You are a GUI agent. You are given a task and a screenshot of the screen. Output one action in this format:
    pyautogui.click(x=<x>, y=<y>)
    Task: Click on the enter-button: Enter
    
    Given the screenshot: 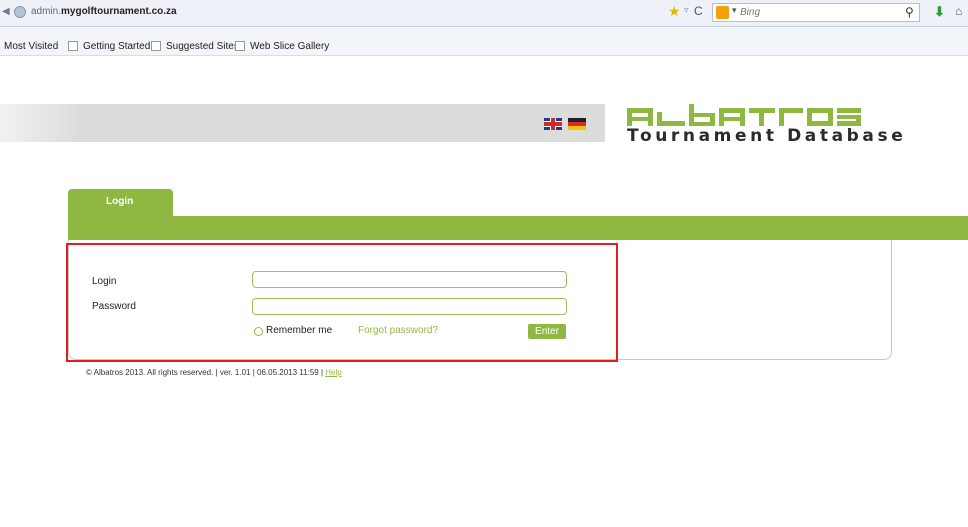 What is the action you would take?
    pyautogui.click(x=547, y=331)
    